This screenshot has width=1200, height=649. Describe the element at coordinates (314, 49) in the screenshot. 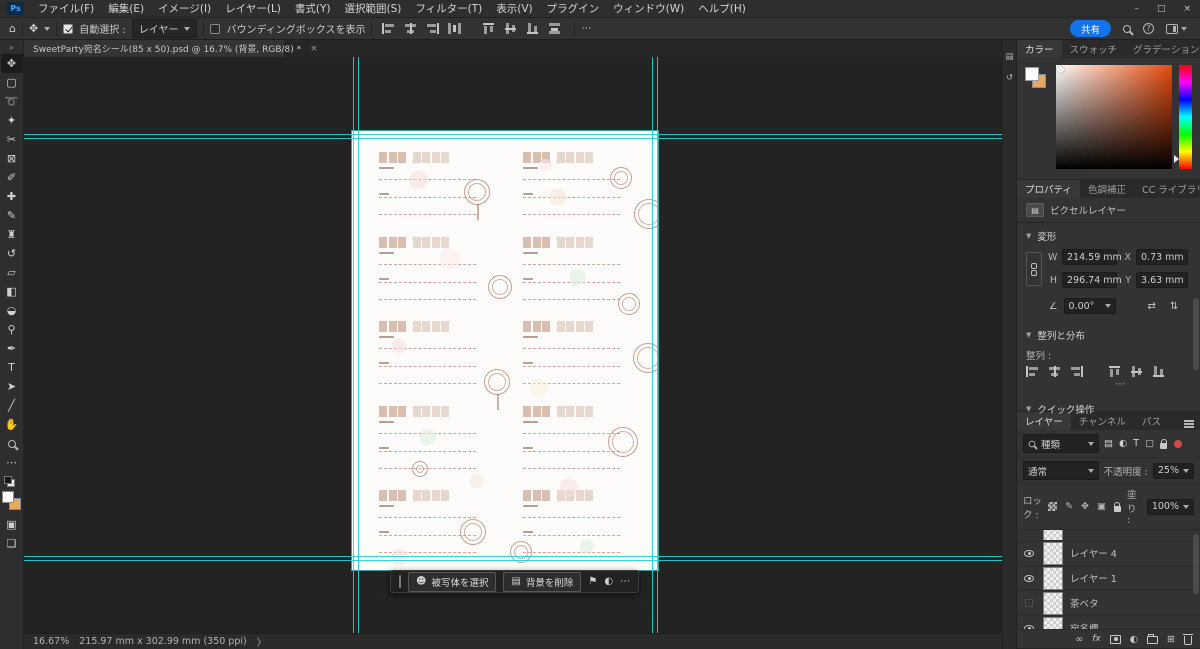

I see `tab-close-icon: ×` at that location.